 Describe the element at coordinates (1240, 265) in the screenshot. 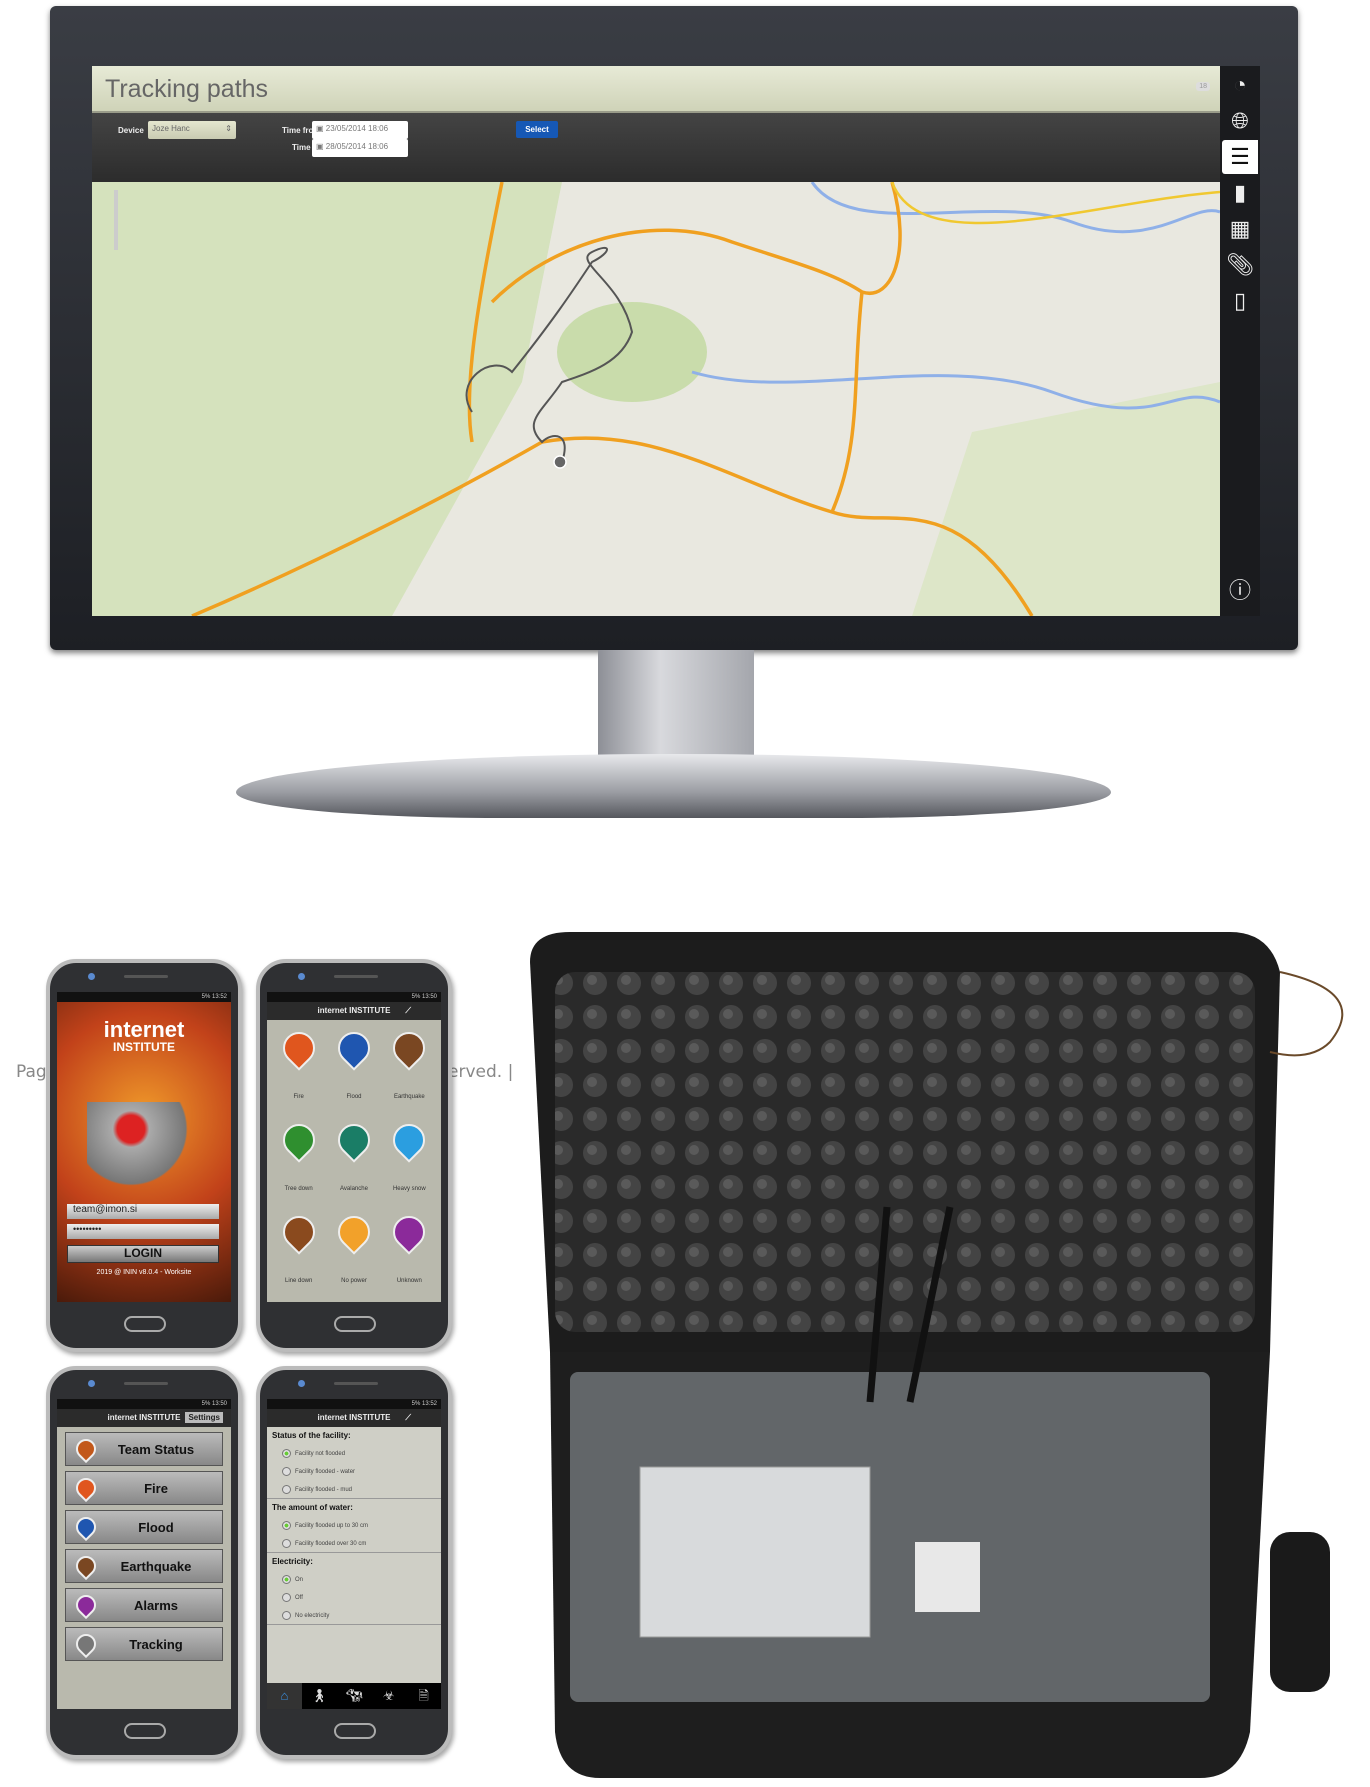

I see `paperclip-icon: 📎︎` at that location.